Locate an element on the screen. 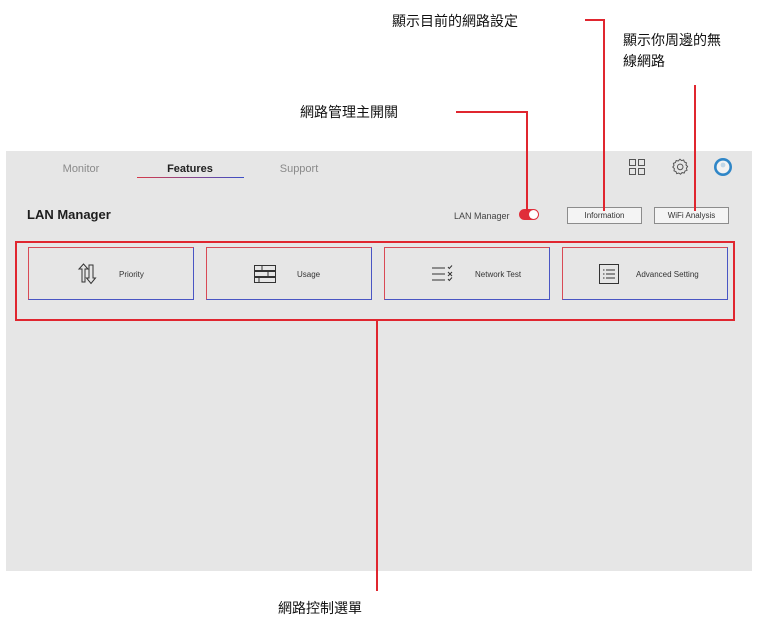 The width and height of the screenshot is (775, 621). page-title: LAN Manager is located at coordinates (69, 214).